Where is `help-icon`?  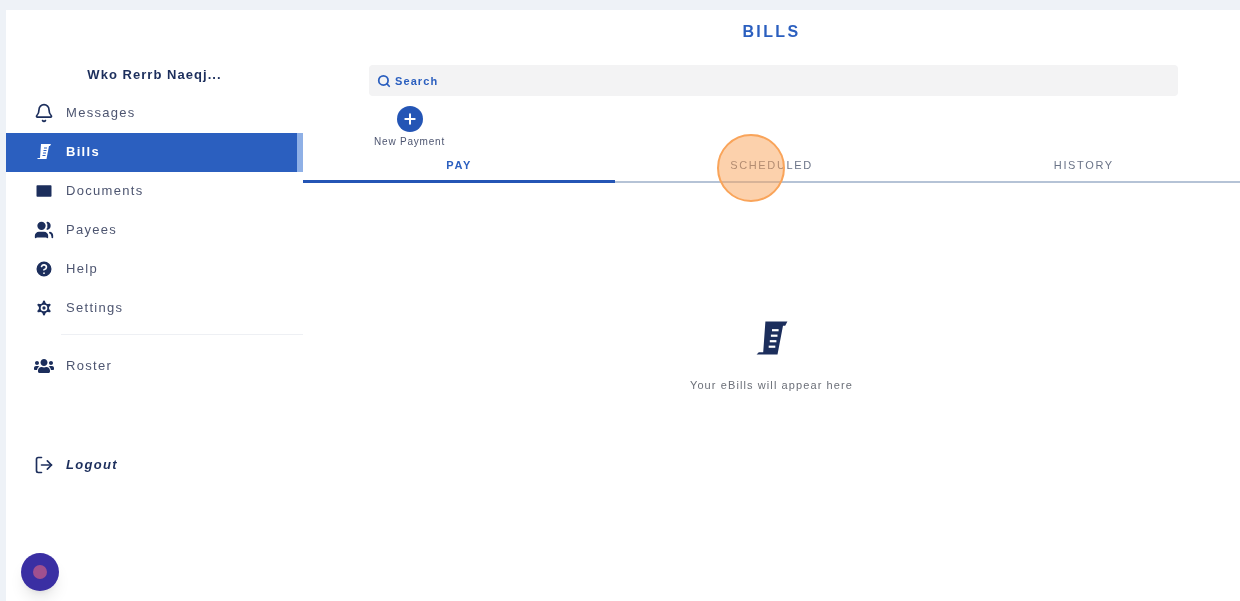
help-icon is located at coordinates (44, 269).